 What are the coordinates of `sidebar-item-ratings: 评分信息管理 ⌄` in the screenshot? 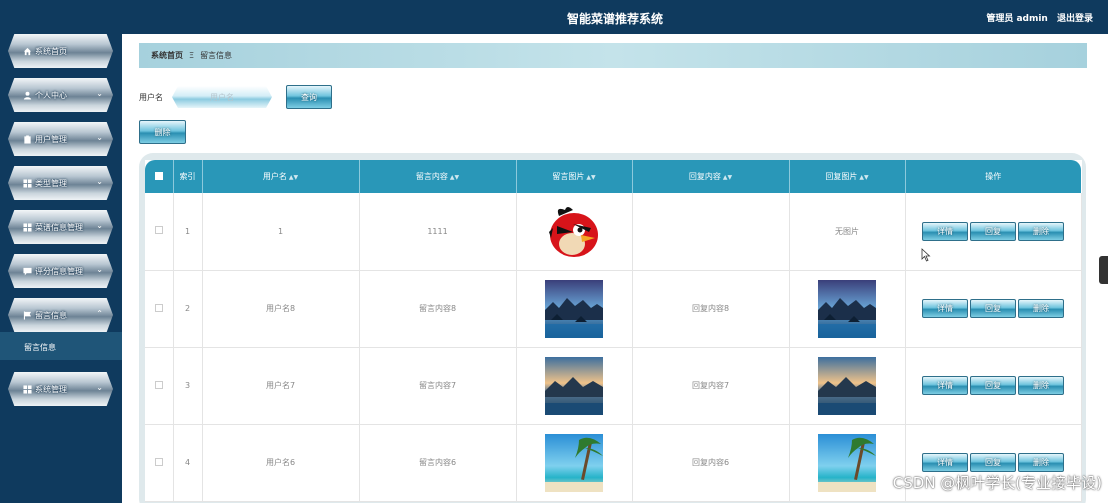 It's located at (60, 271).